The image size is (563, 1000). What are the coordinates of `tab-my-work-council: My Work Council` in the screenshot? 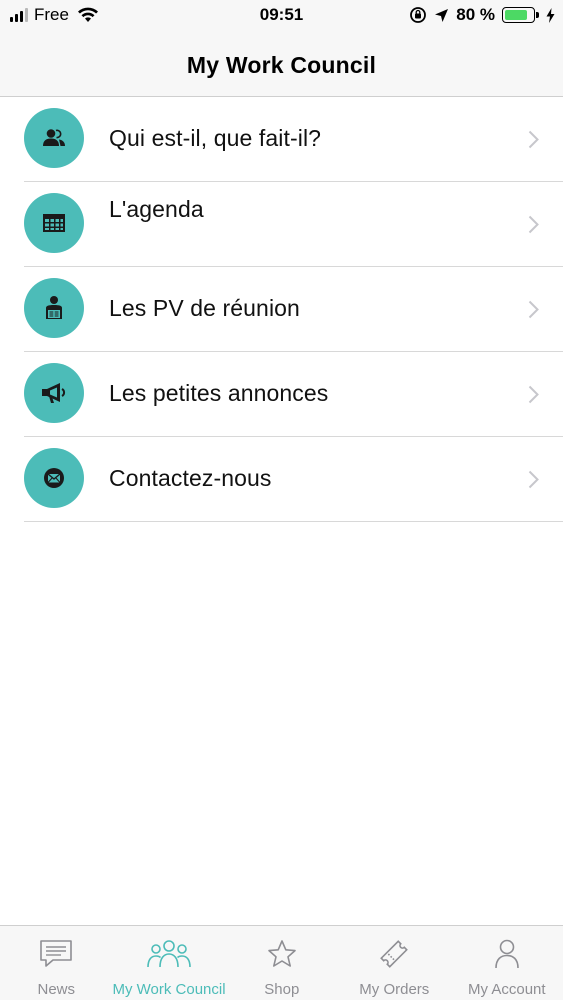 It's located at (169, 963).